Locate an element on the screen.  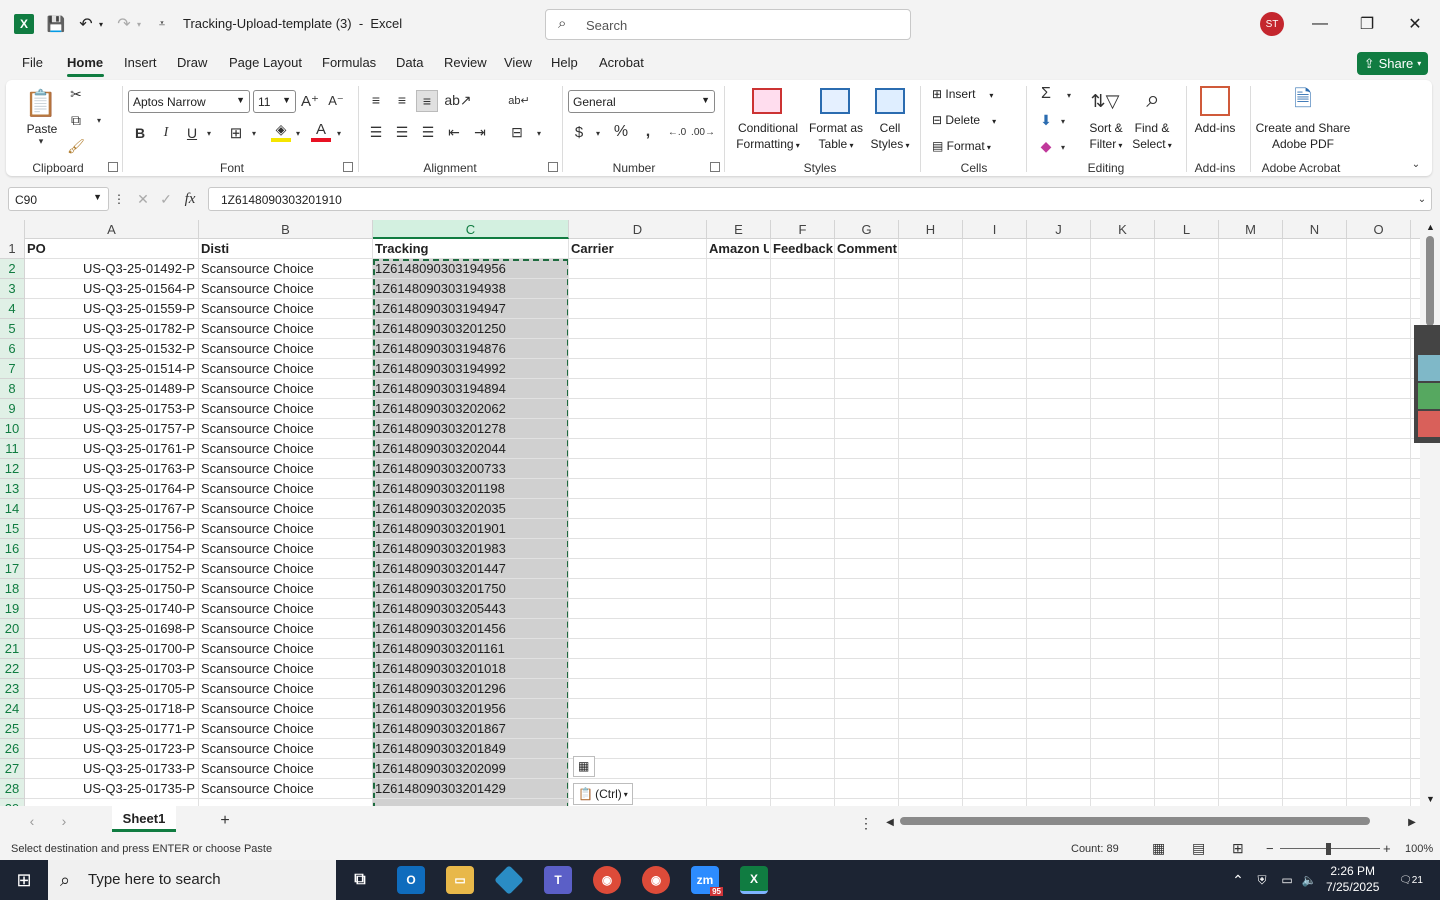
chrome-profile-icon: ◉ is located at coordinates (656, 880).